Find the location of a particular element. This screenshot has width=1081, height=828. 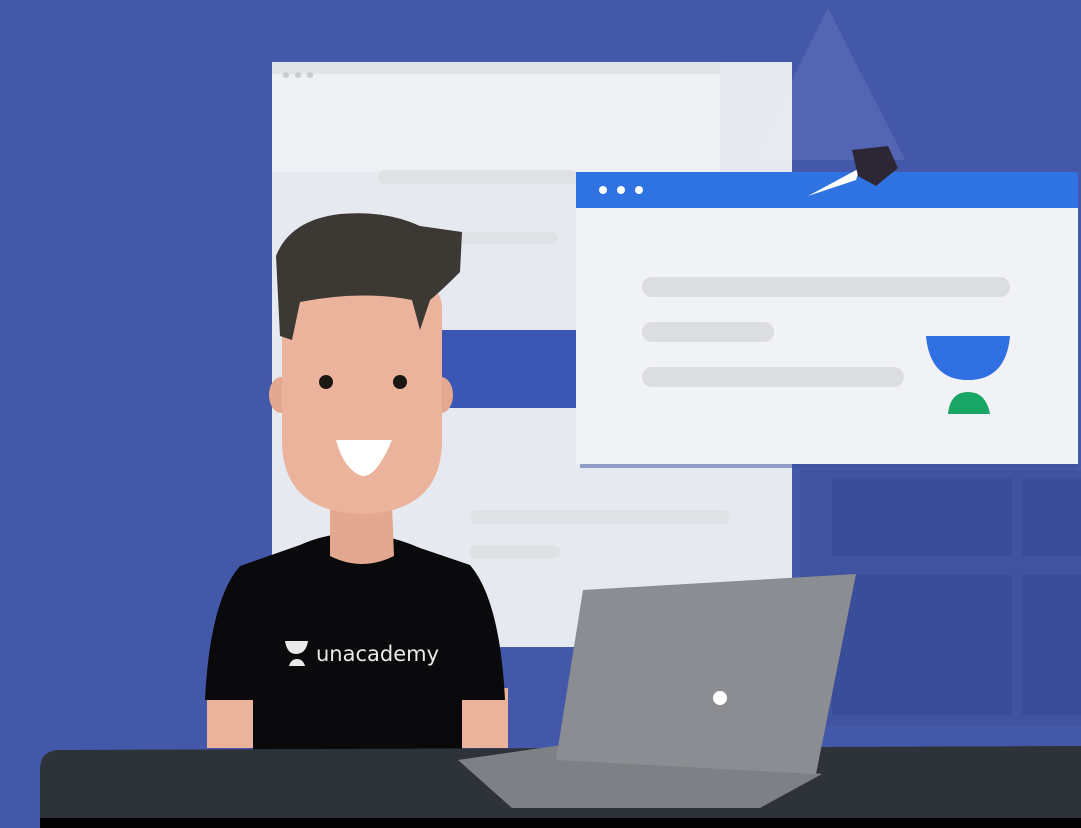

left-eye is located at coordinates (326, 382).